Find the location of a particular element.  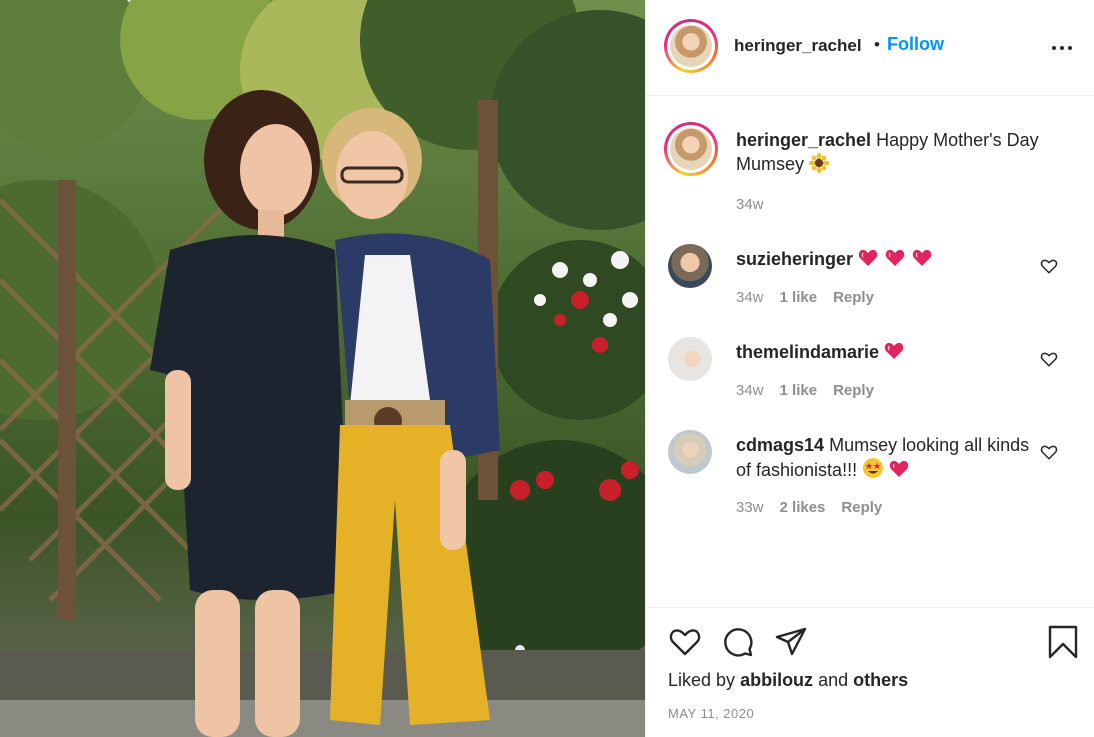

likes-others-link: others is located at coordinates (880, 680).